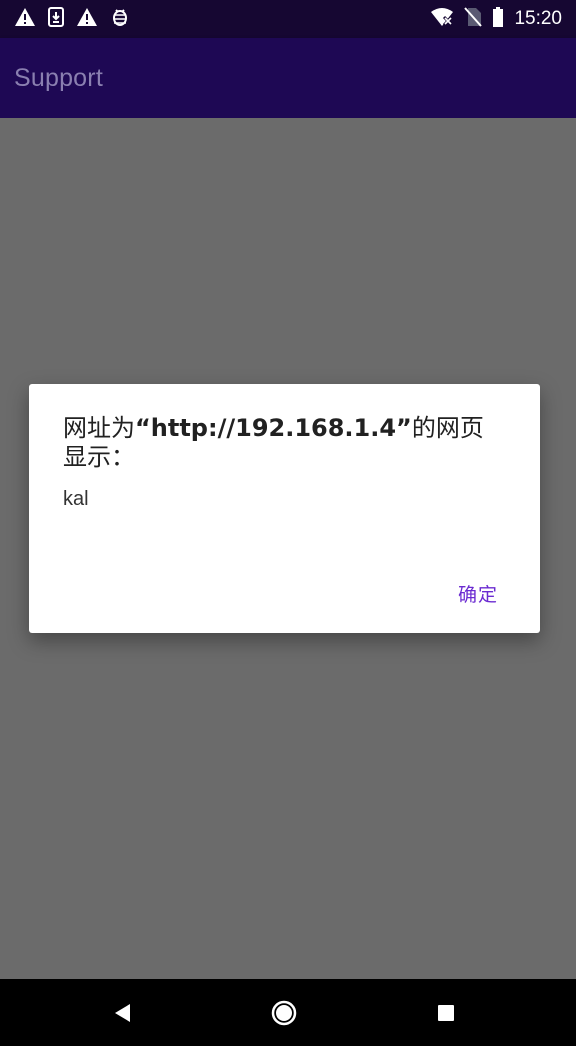  What do you see at coordinates (278, 443) in the screenshot?
I see `dialog-title: 网址为“http://192.168.1.4”的网页显示：` at bounding box center [278, 443].